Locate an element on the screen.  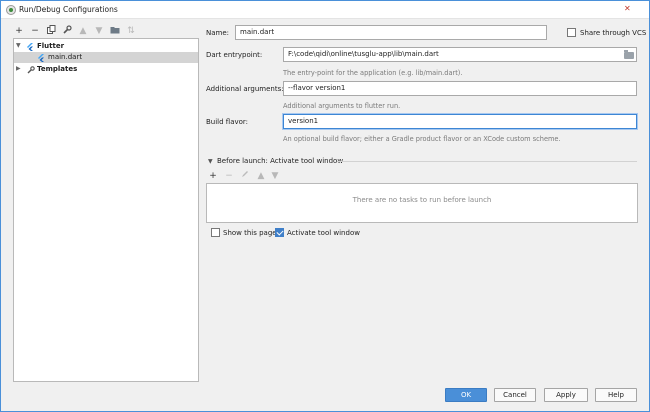
tree-item-main-dart: main.dart is located at coordinates (106, 57).